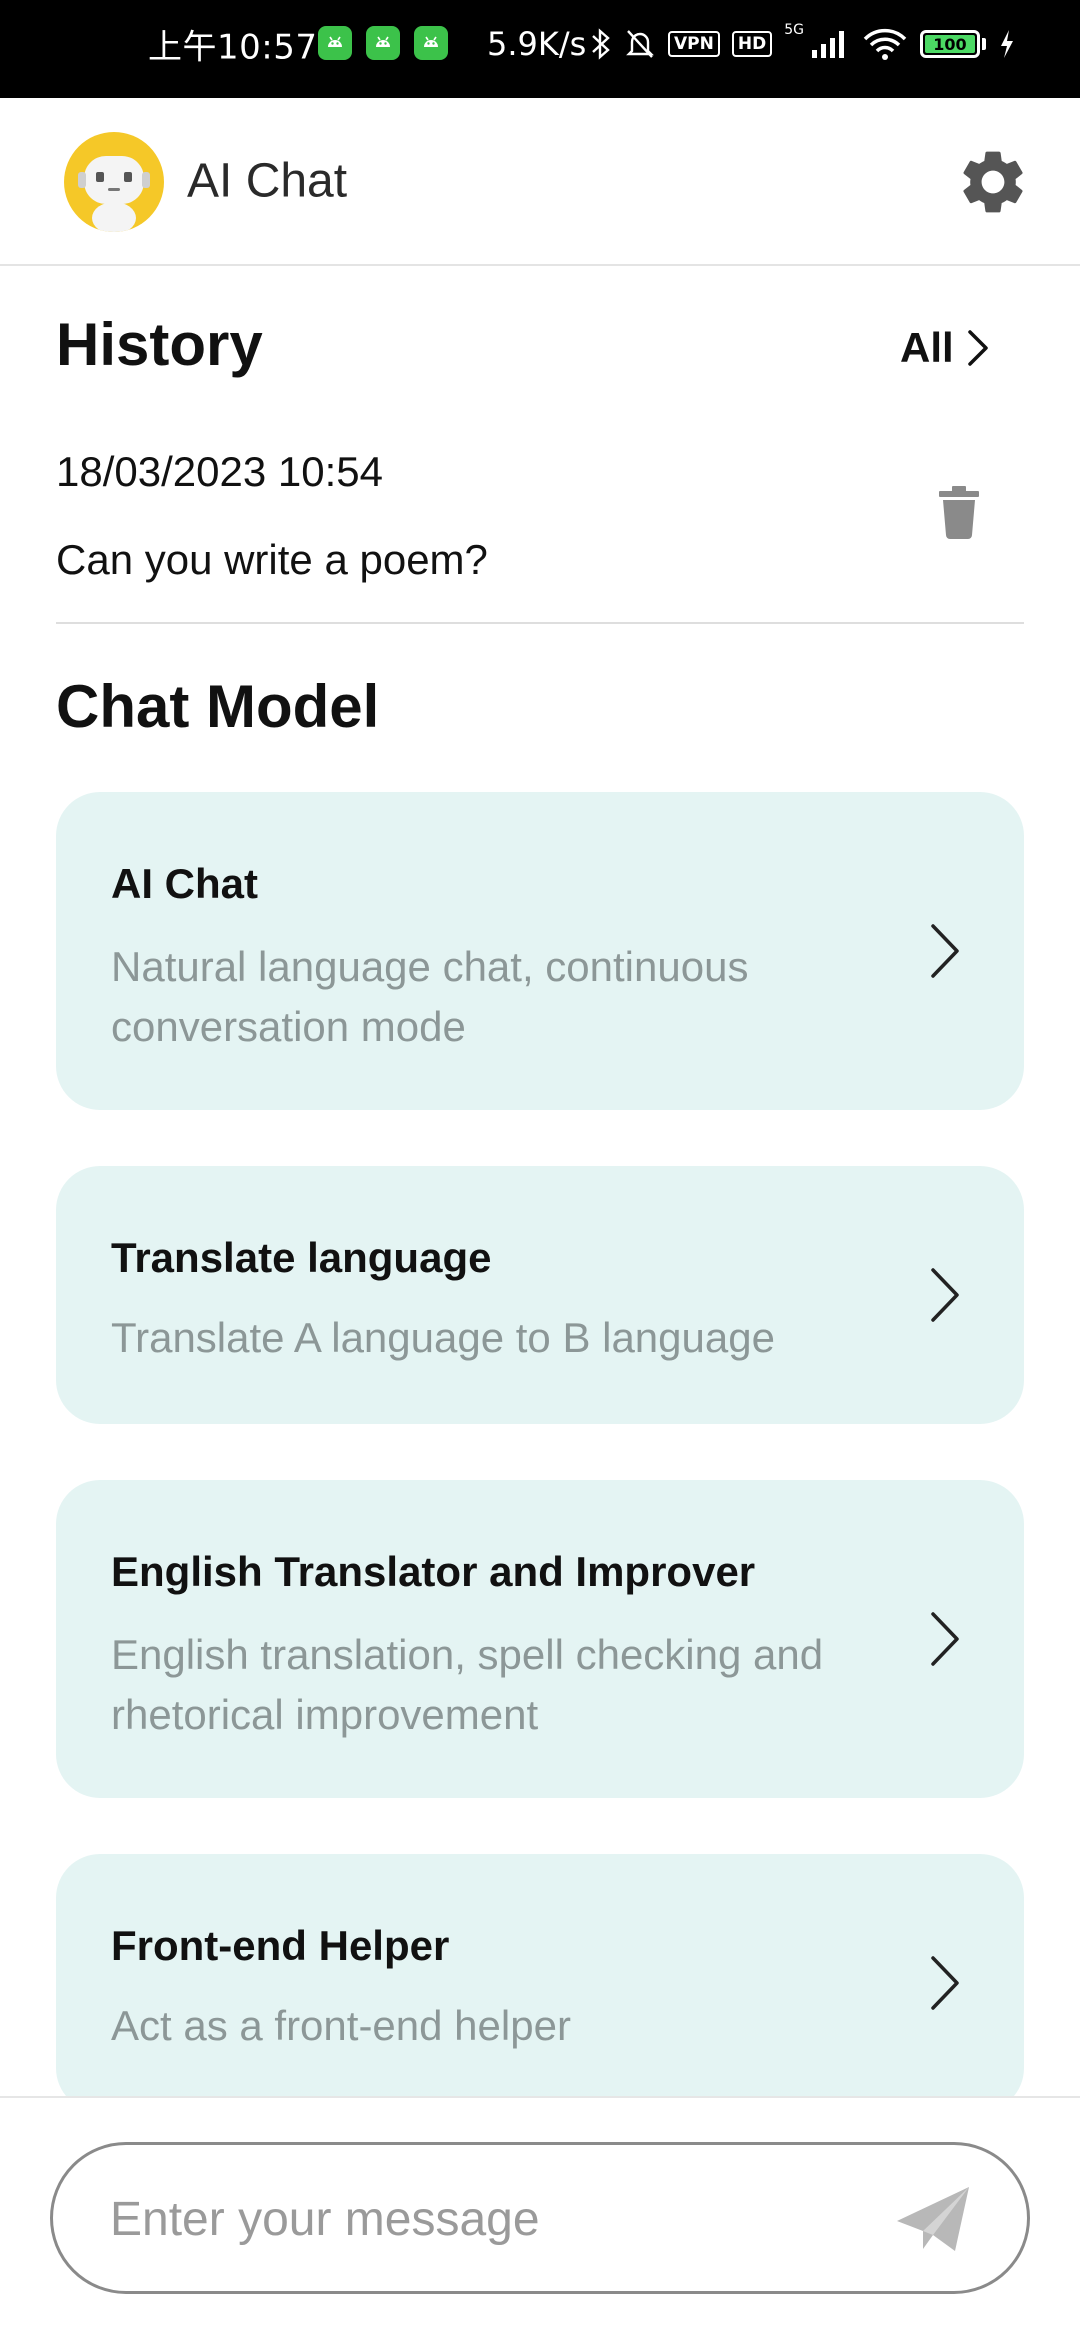 The height and width of the screenshot is (2340, 1080). What do you see at coordinates (983, 44) in the screenshot?
I see `battery-cap` at bounding box center [983, 44].